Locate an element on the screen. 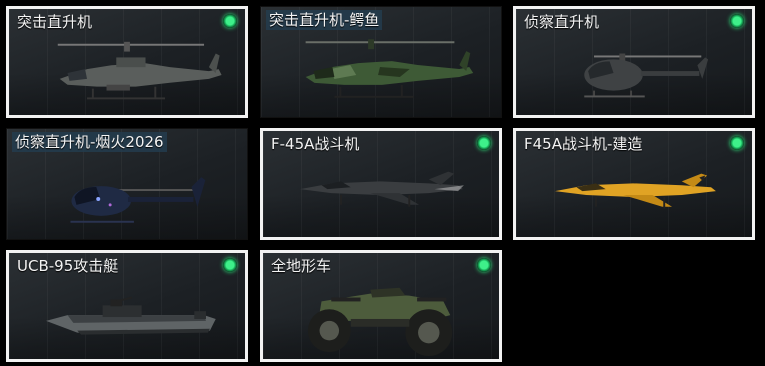 This screenshot has height=366, width=765. vehicle-name: 侦察直升机-烟火2026 is located at coordinates (89, 142).